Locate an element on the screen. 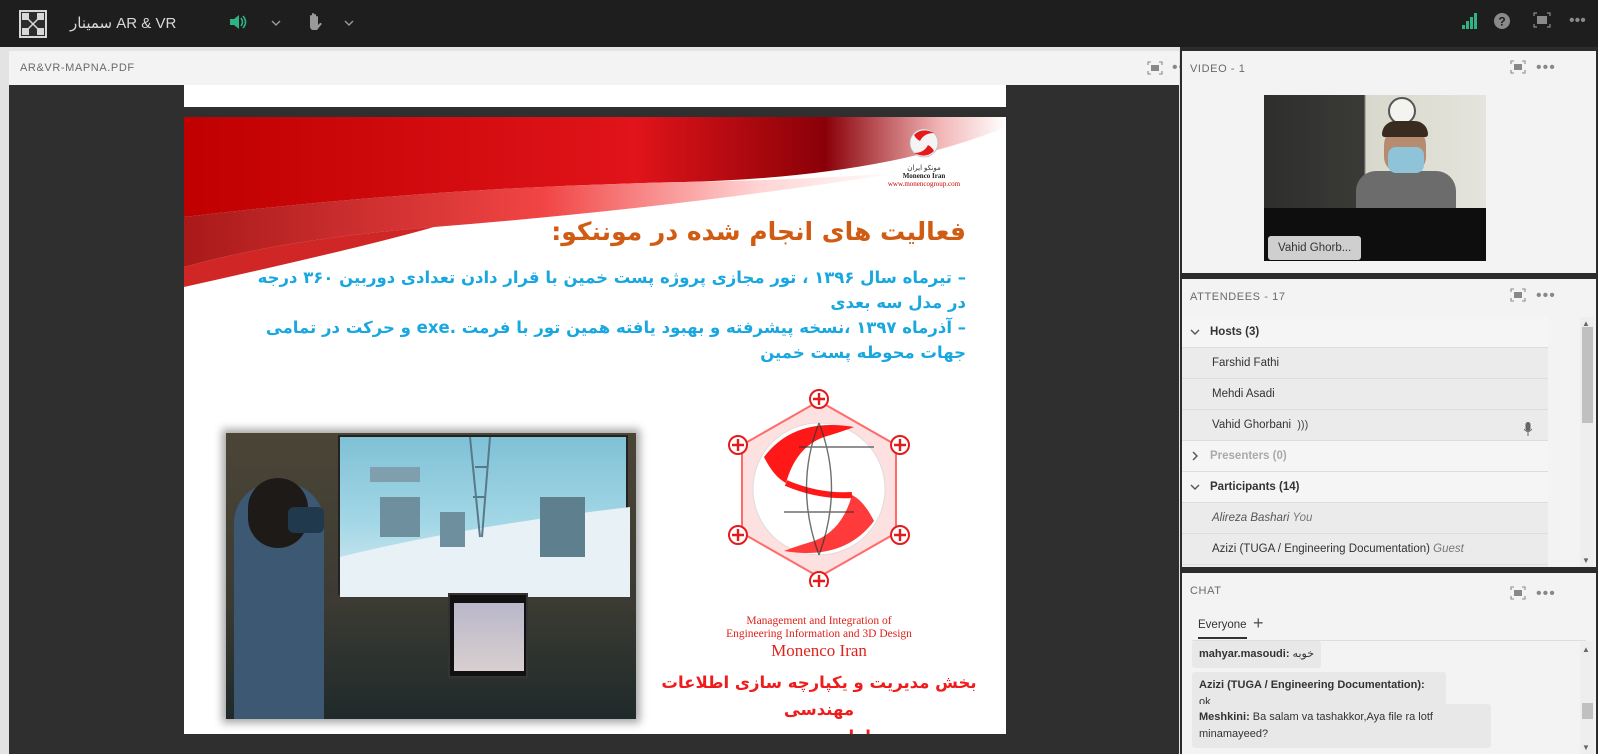 Image resolution: width=1598 pixels, height=754 pixels. desktop-monitor is located at coordinates (488, 635).